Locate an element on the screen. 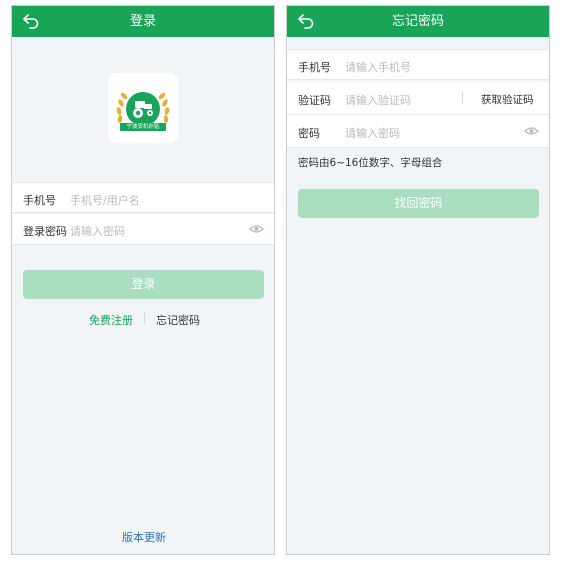  phone-row: 手机号 请输入手机号 is located at coordinates (418, 64).